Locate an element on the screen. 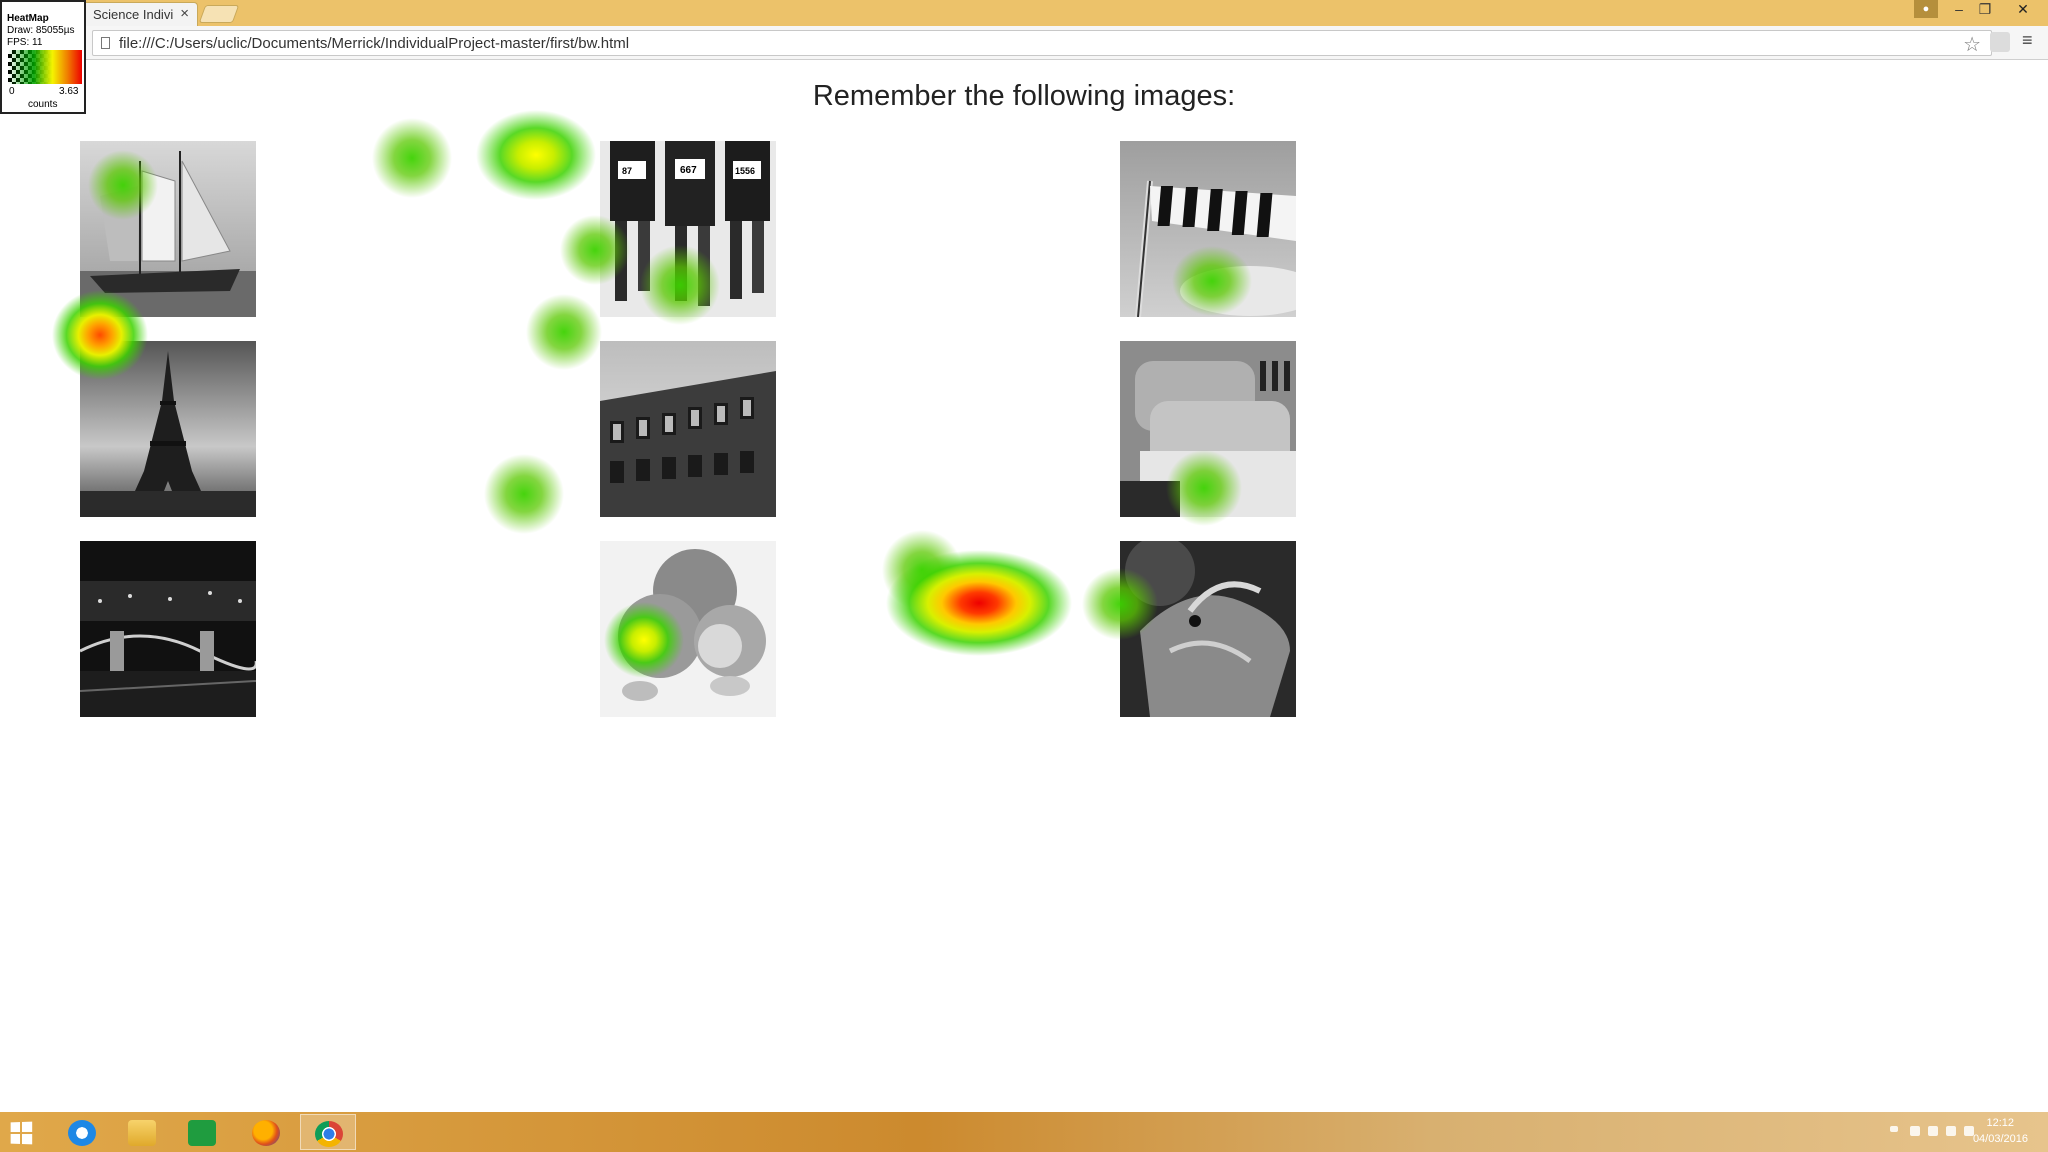 This screenshot has width=2048, height=1152. system-tray: 12:12 04/03/2016 is located at coordinates (1948, 1132).